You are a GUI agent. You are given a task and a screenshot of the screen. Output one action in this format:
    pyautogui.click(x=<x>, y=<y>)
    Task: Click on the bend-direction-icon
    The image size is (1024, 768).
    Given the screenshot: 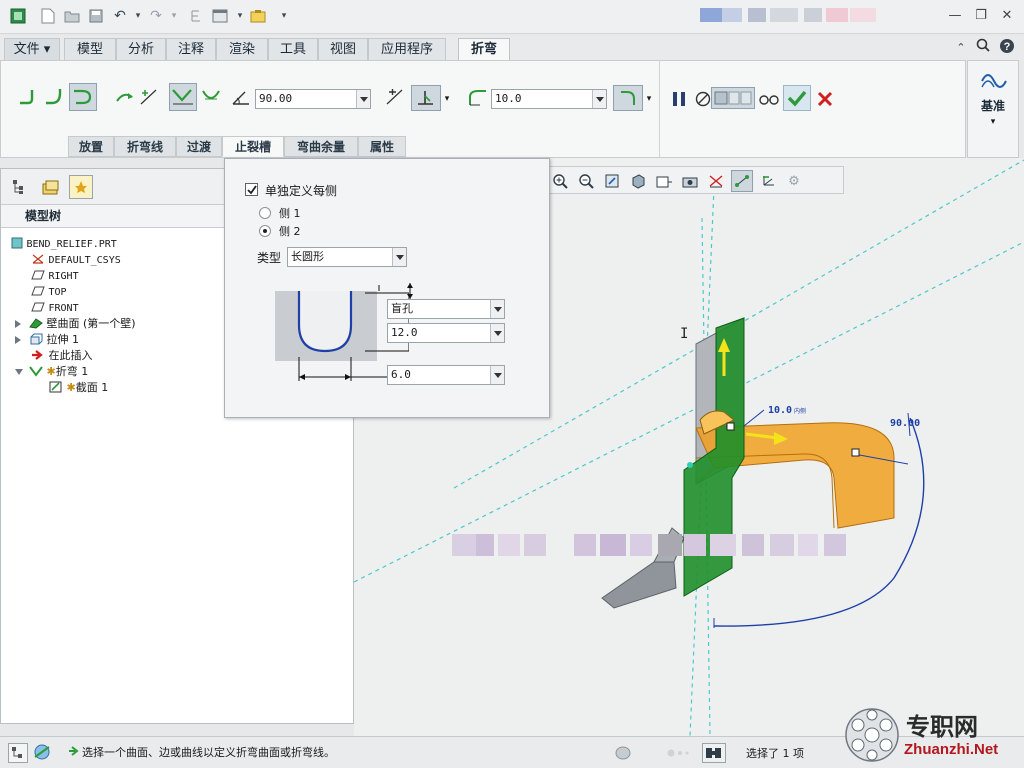 What is the action you would take?
    pyautogui.click(x=125, y=97)
    